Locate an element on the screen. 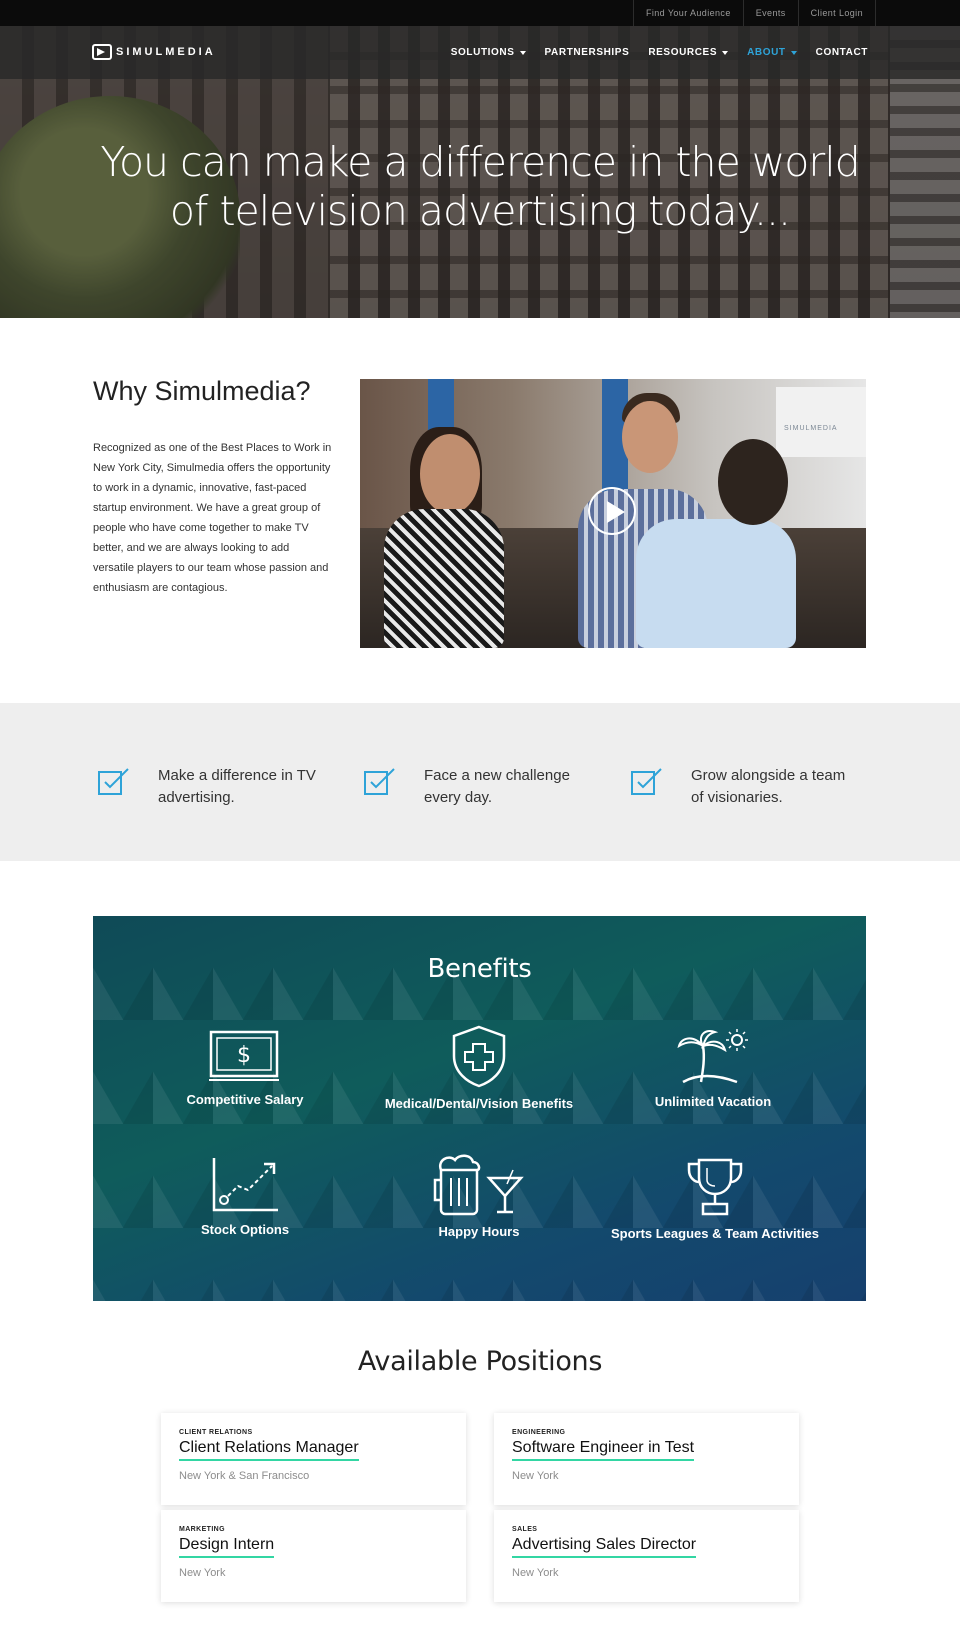 Image resolution: width=960 pixels, height=1631 pixels. position-department: SALES is located at coordinates (525, 1529).